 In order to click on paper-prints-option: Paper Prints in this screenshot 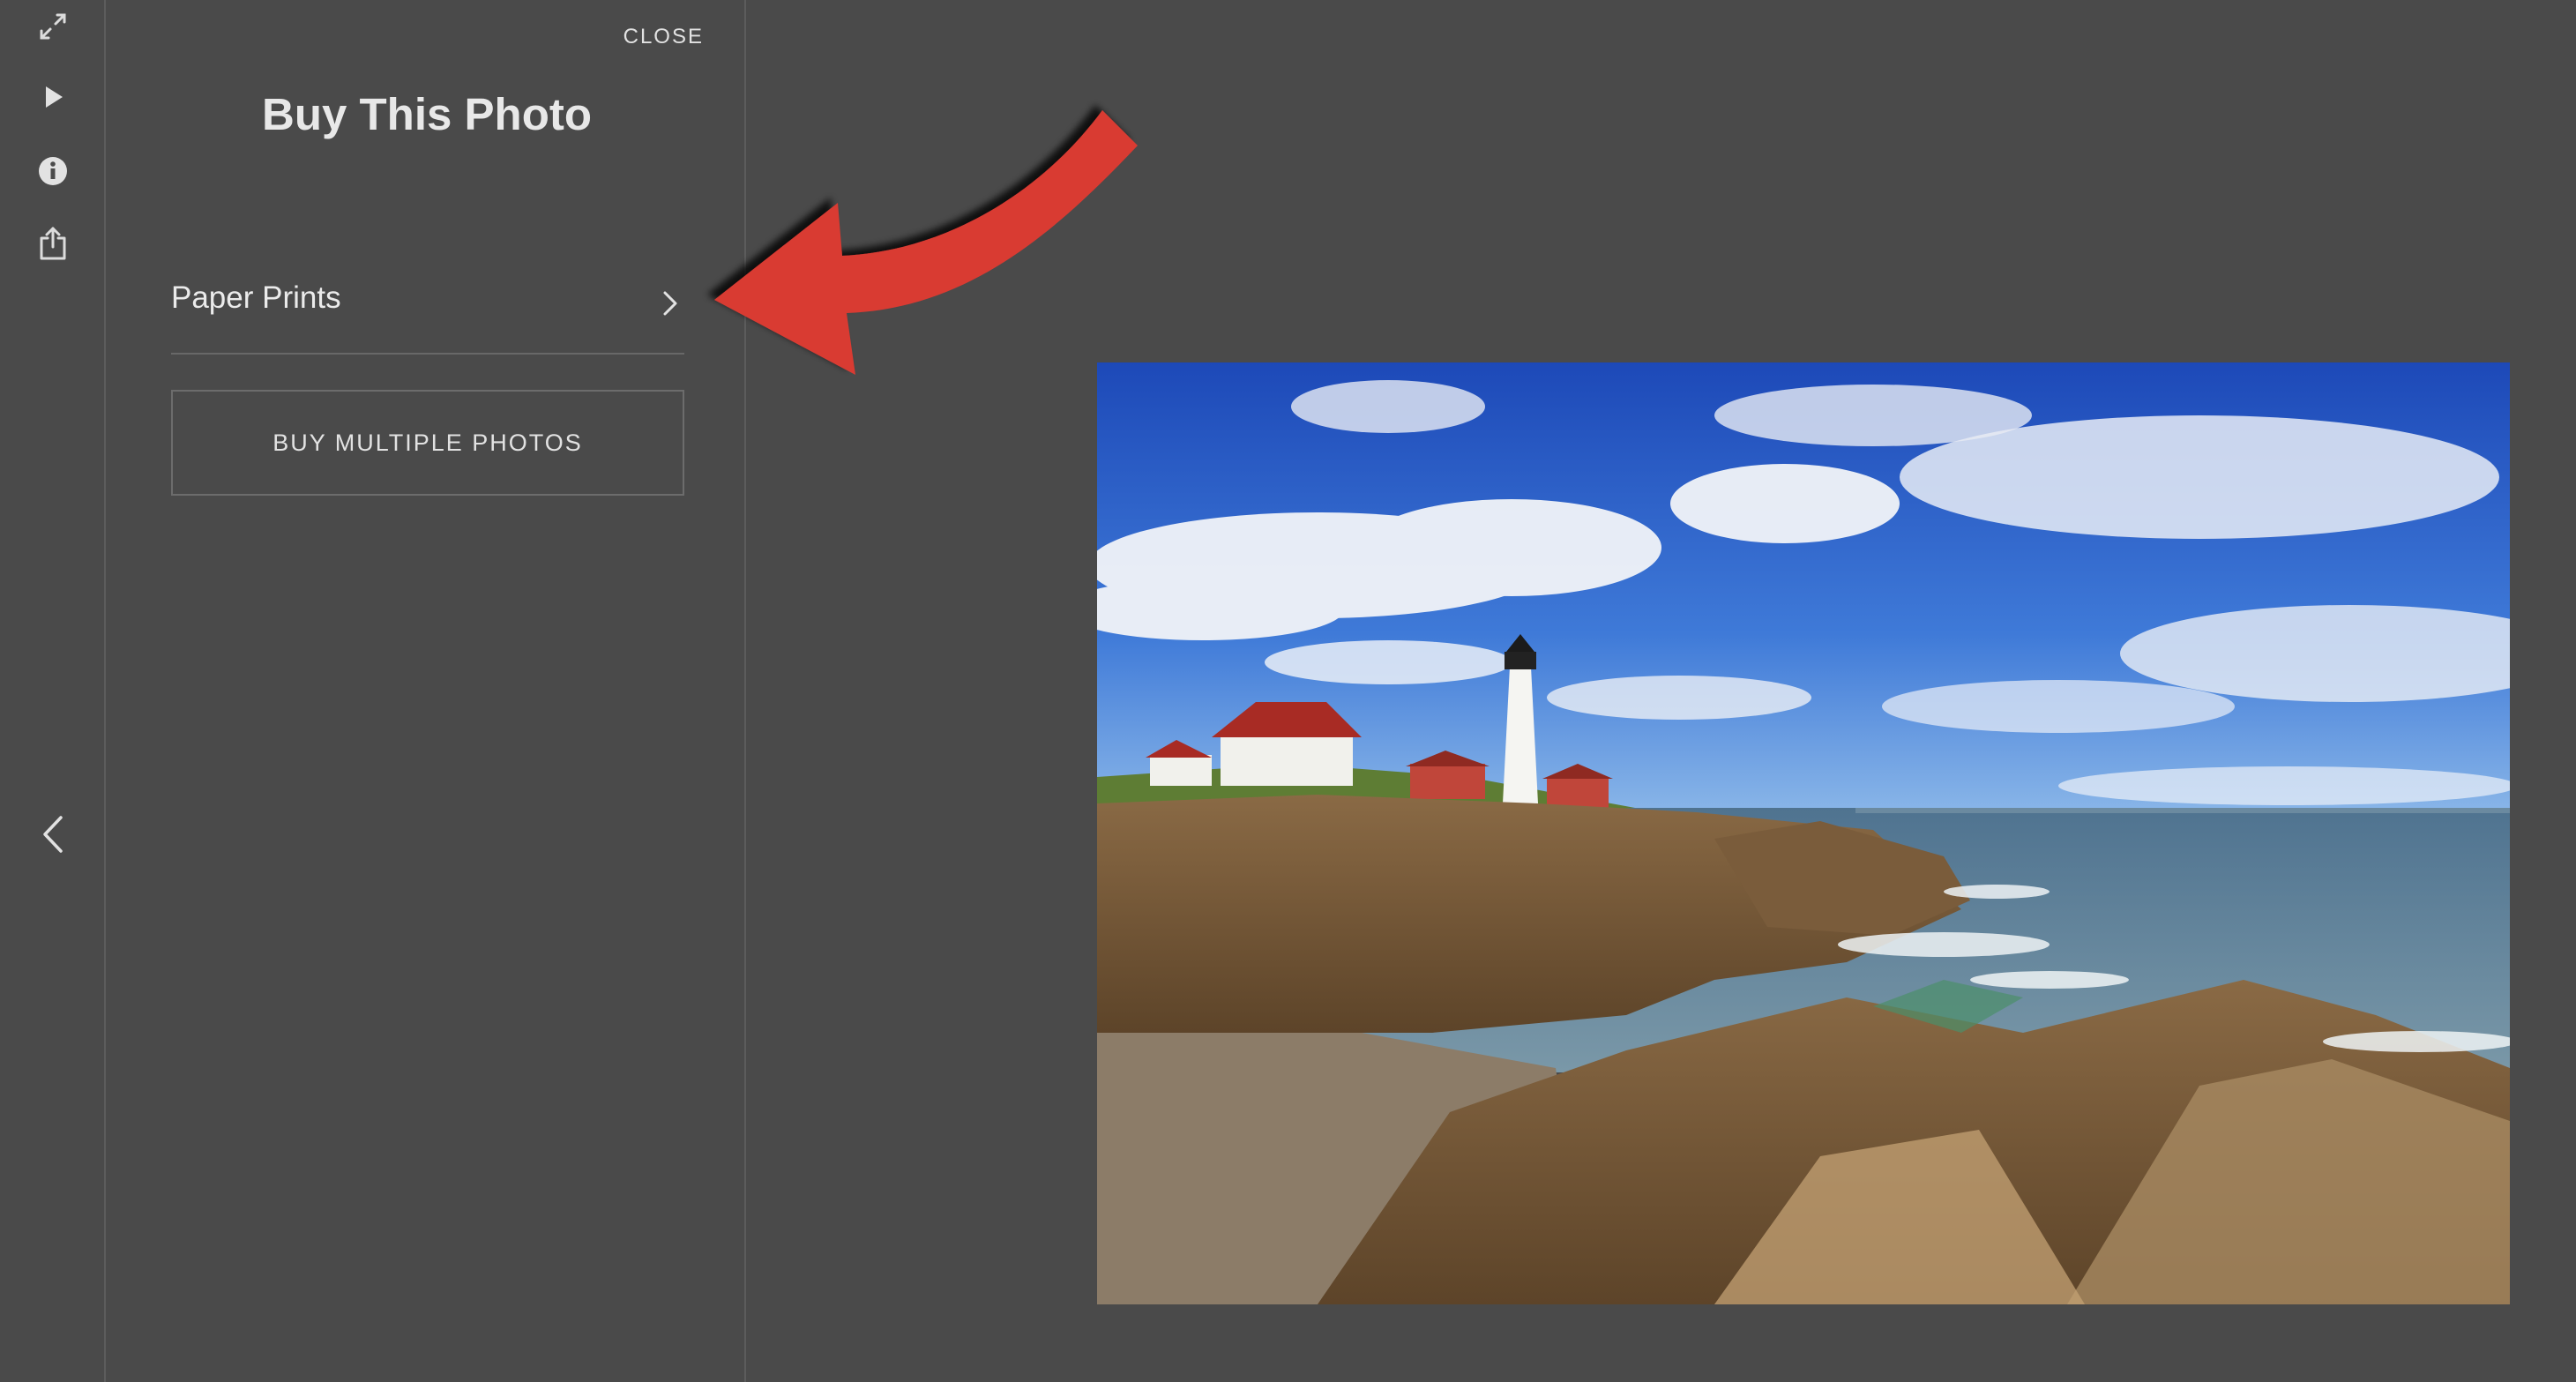, I will do `click(427, 310)`.